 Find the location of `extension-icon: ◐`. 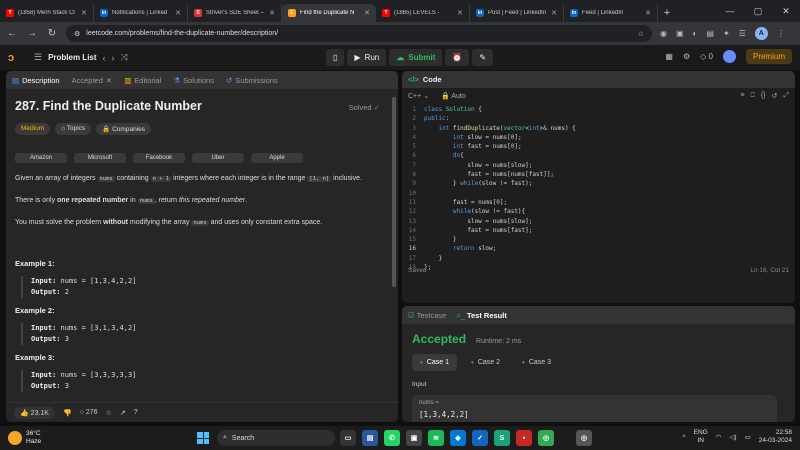

extension-icon: ◐ is located at coordinates (695, 33).